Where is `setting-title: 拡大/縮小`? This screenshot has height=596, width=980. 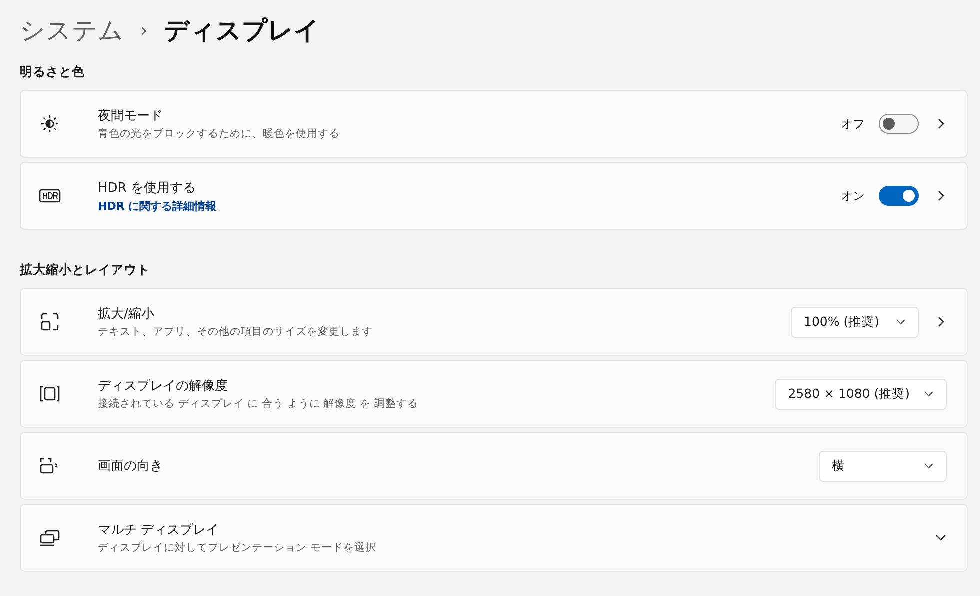
setting-title: 拡大/縮小 is located at coordinates (127, 314).